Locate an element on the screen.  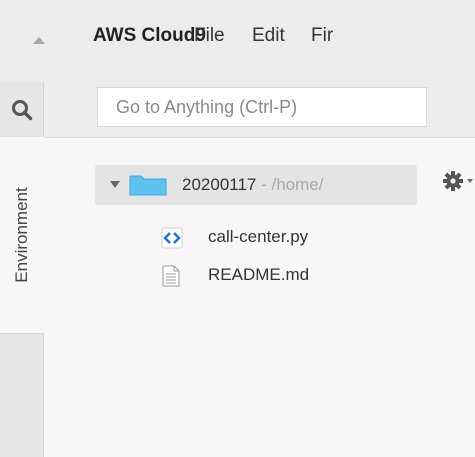
collapse-menubar-icon is located at coordinates (39, 40).